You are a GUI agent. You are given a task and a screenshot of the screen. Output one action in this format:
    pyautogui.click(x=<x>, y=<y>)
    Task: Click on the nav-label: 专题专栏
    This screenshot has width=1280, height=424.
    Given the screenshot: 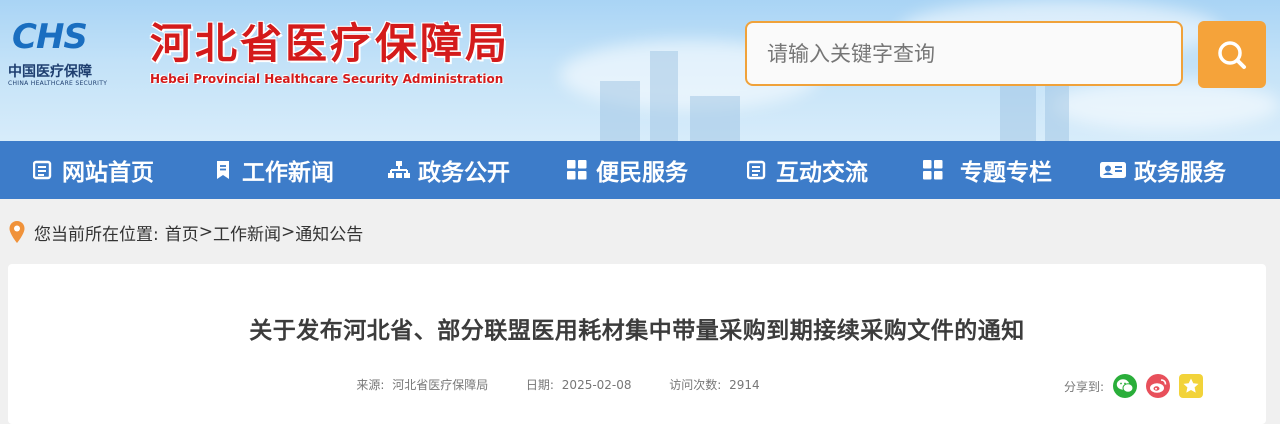 What is the action you would take?
    pyautogui.click(x=1006, y=173)
    